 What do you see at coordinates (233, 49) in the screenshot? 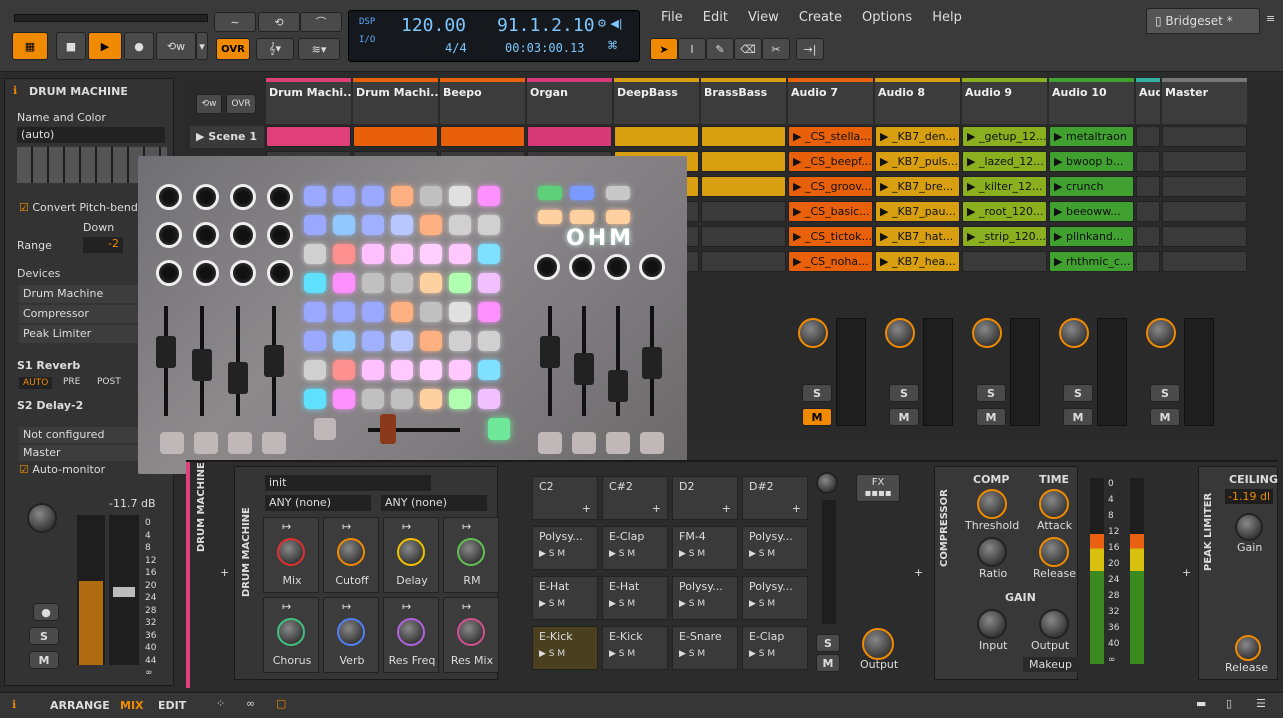
I see `ovr-button: OVR` at bounding box center [233, 49].